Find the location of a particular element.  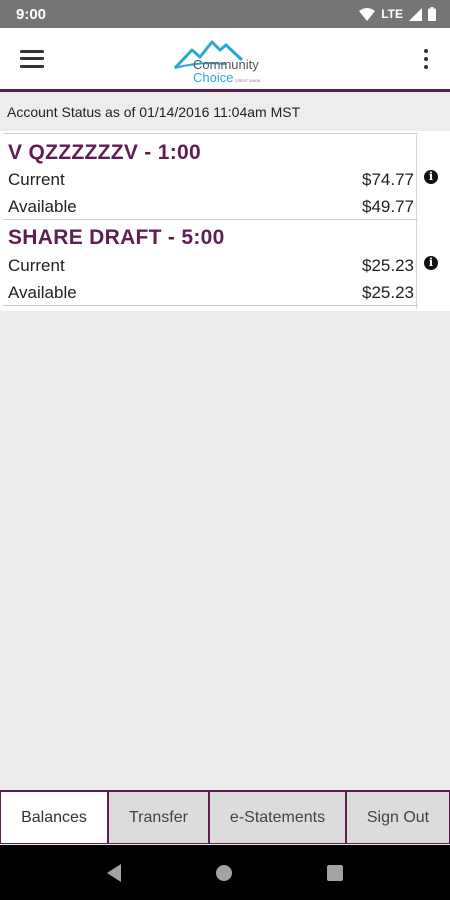

community-choice-logo: Community Choice CREDIT UNION is located at coordinates (217, 62).